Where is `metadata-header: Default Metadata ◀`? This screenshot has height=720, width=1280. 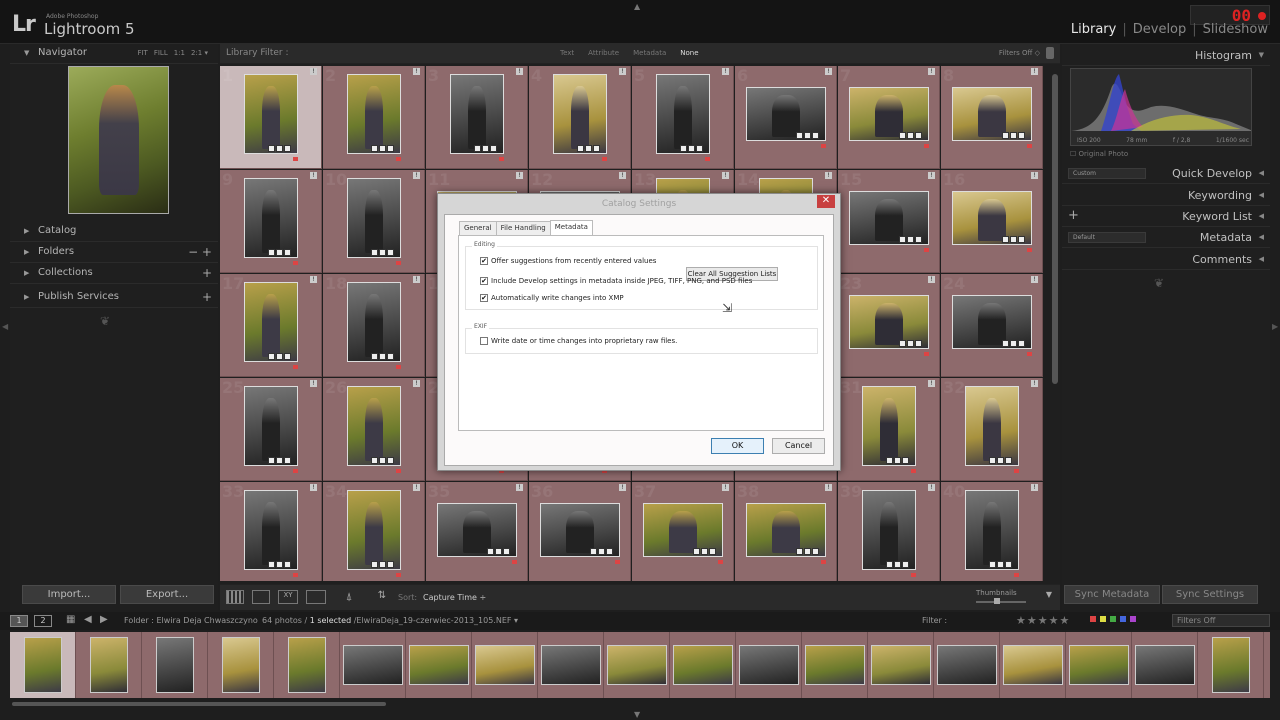
metadata-header: Default Metadata ◀ is located at coordinates (1166, 238).